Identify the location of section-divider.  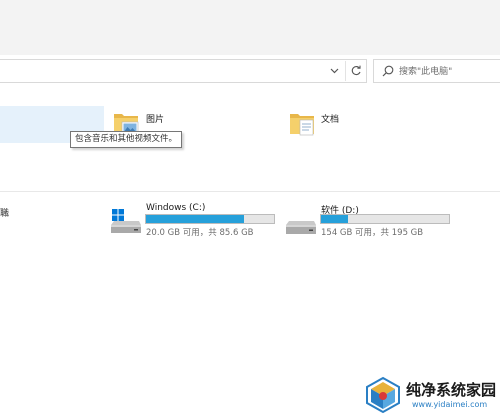
(250, 191).